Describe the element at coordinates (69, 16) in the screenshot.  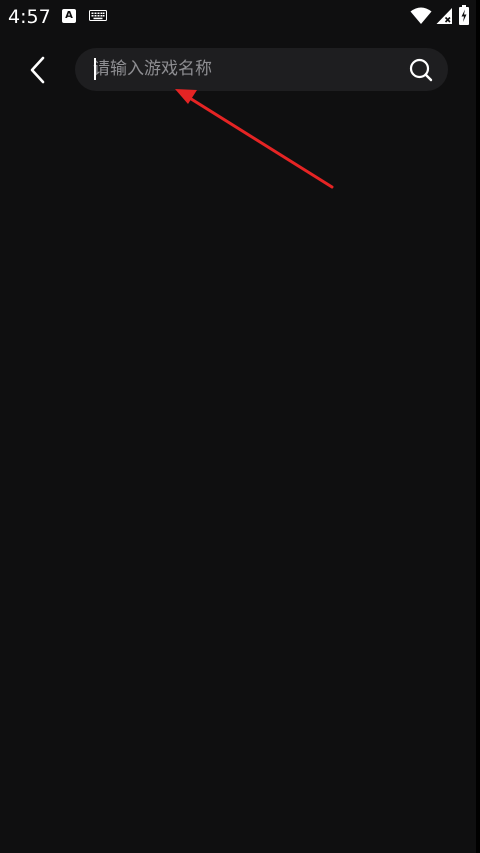
I see `a-notification-icon: A` at that location.